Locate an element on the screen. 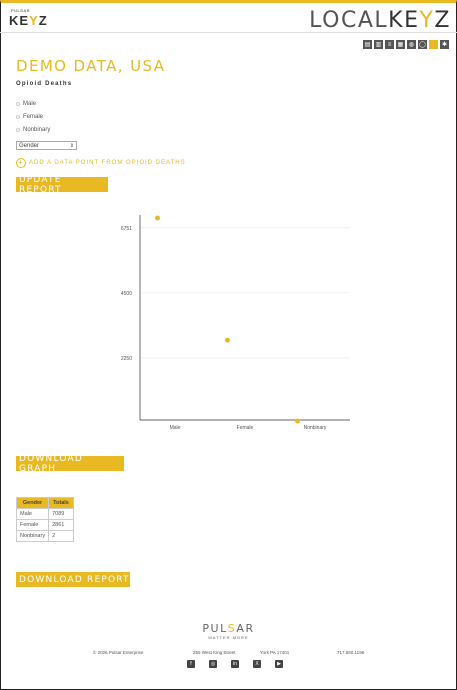 The image size is (457, 690). header-gender: Gender is located at coordinates (32, 503).